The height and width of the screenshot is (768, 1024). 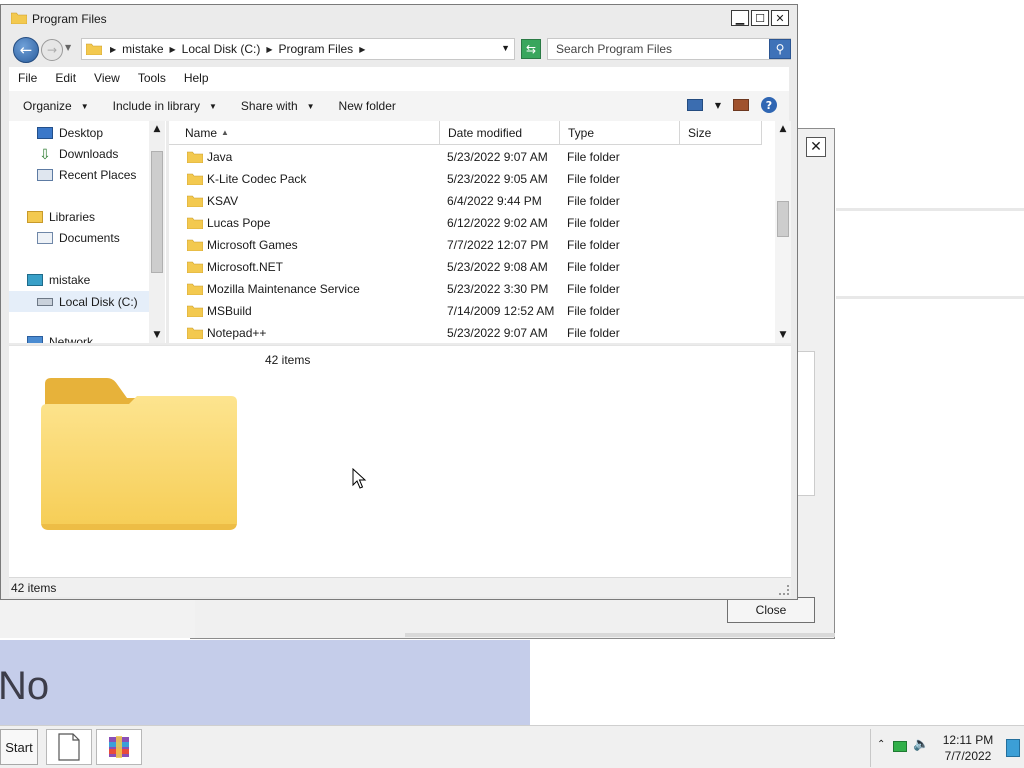 I want to click on breadcrumb-item: Local Disk (C:), so click(x=221, y=49).